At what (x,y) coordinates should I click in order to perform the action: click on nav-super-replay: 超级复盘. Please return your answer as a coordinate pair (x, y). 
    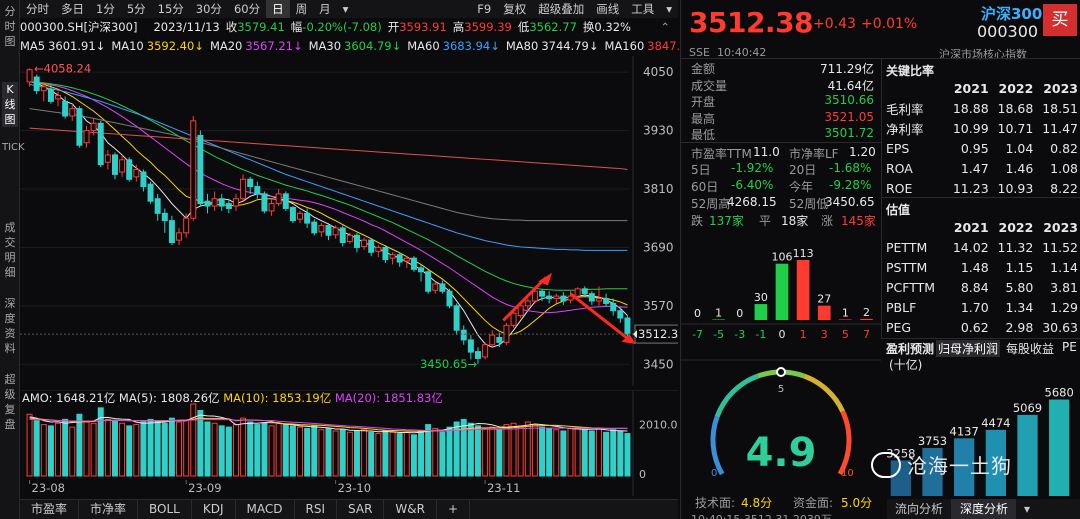
    Looking at the image, I should click on (10, 402).